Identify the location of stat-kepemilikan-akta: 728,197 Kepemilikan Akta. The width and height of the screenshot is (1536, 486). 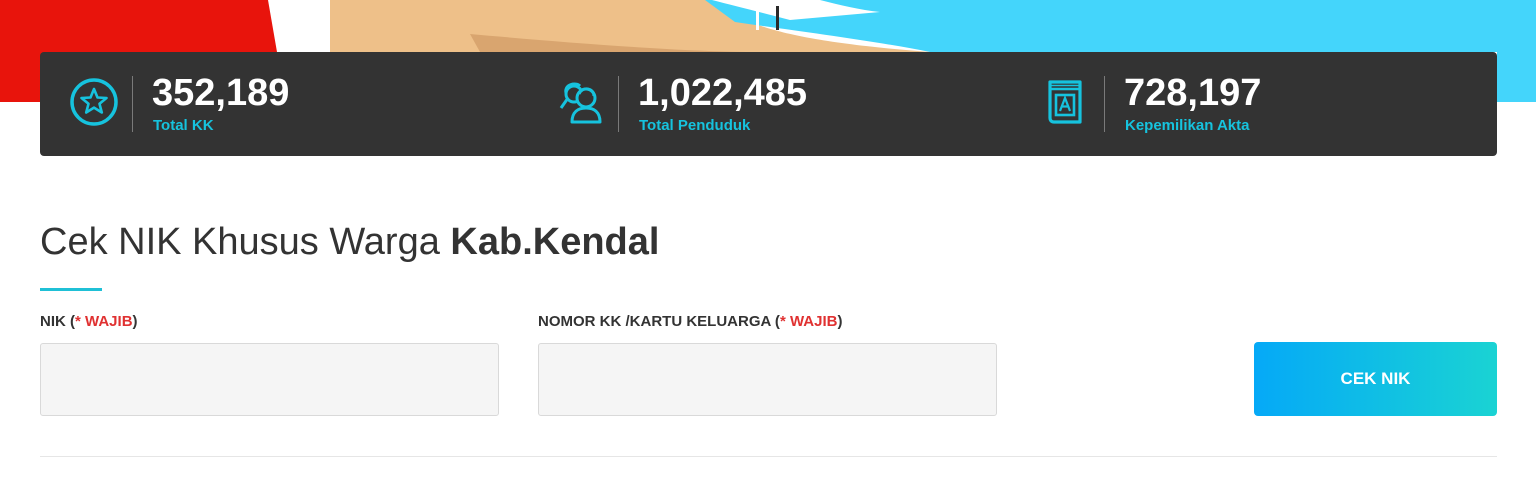
(1254, 104).